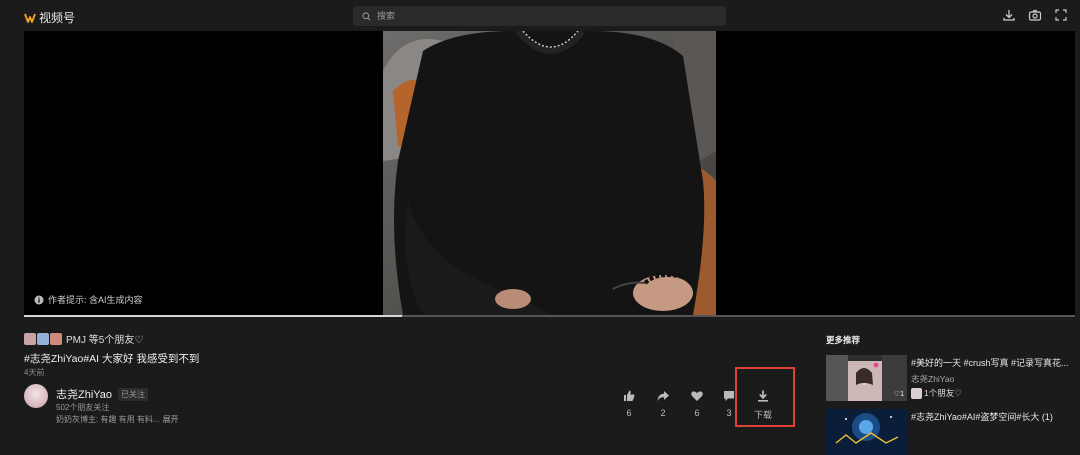 Image resolution: width=1080 pixels, height=455 pixels. Describe the element at coordinates (663, 413) in the screenshot. I see `share-count: 2` at that location.